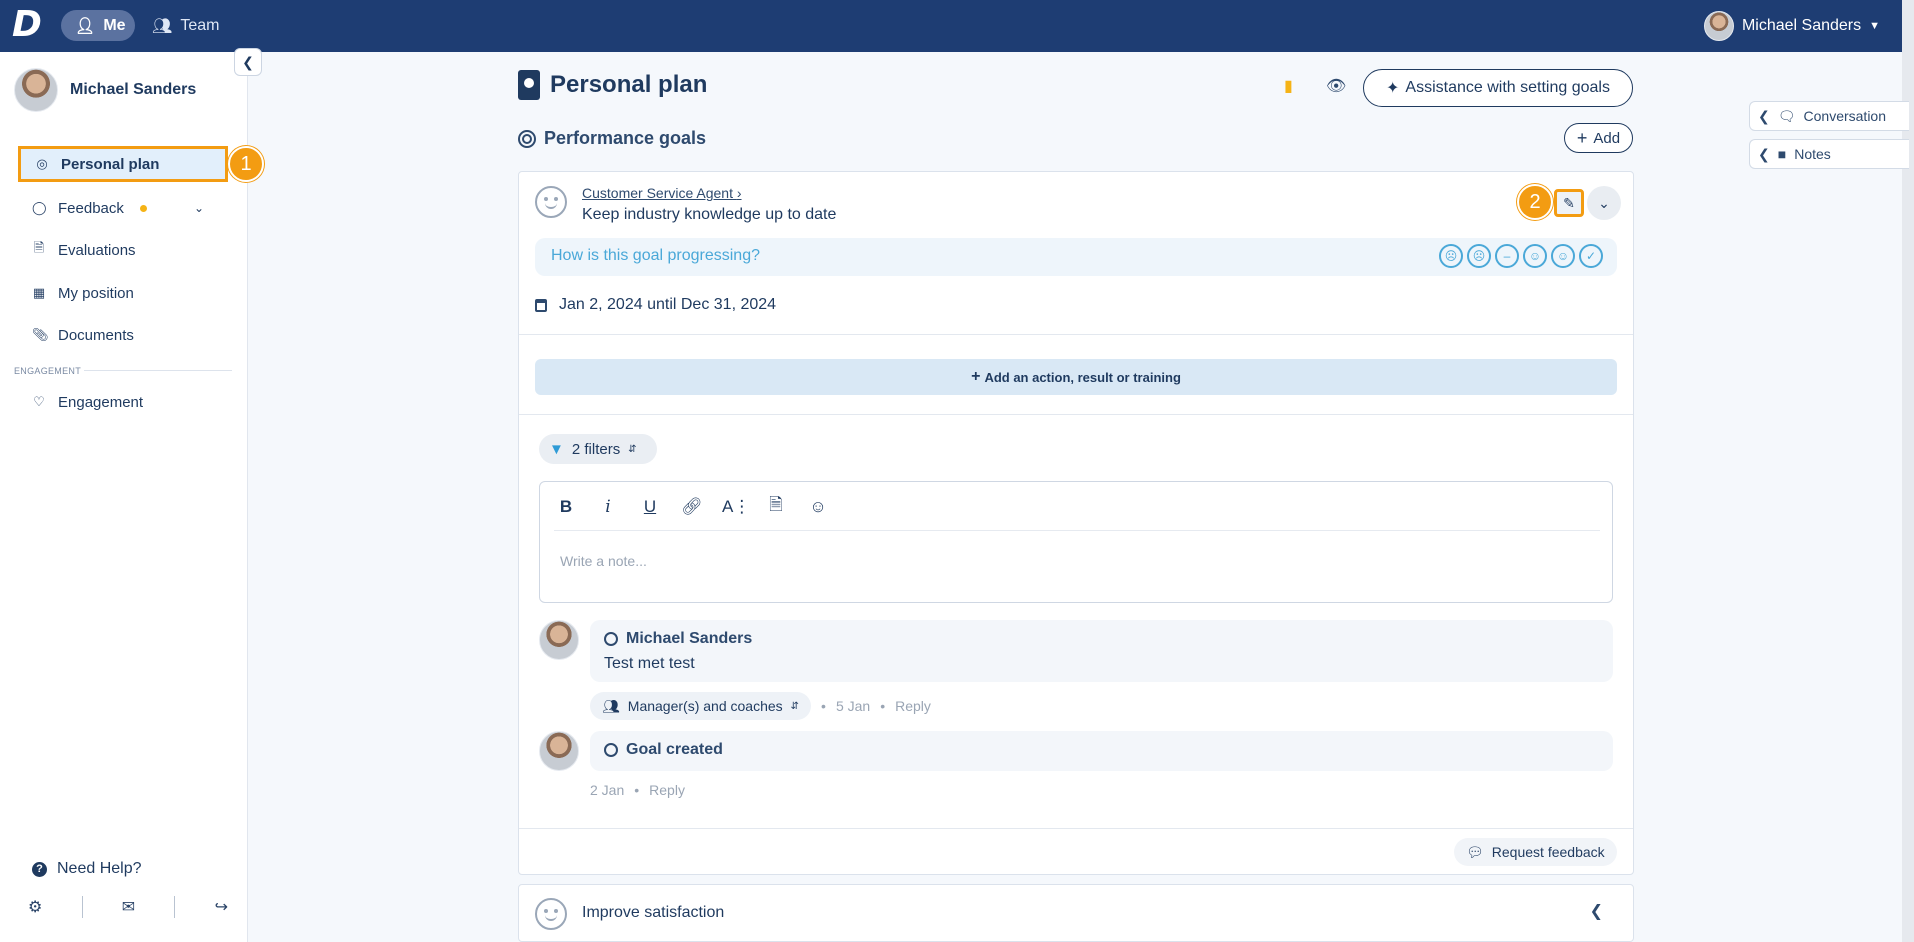 The height and width of the screenshot is (942, 1914). I want to click on nav-team-label: Team, so click(200, 25).